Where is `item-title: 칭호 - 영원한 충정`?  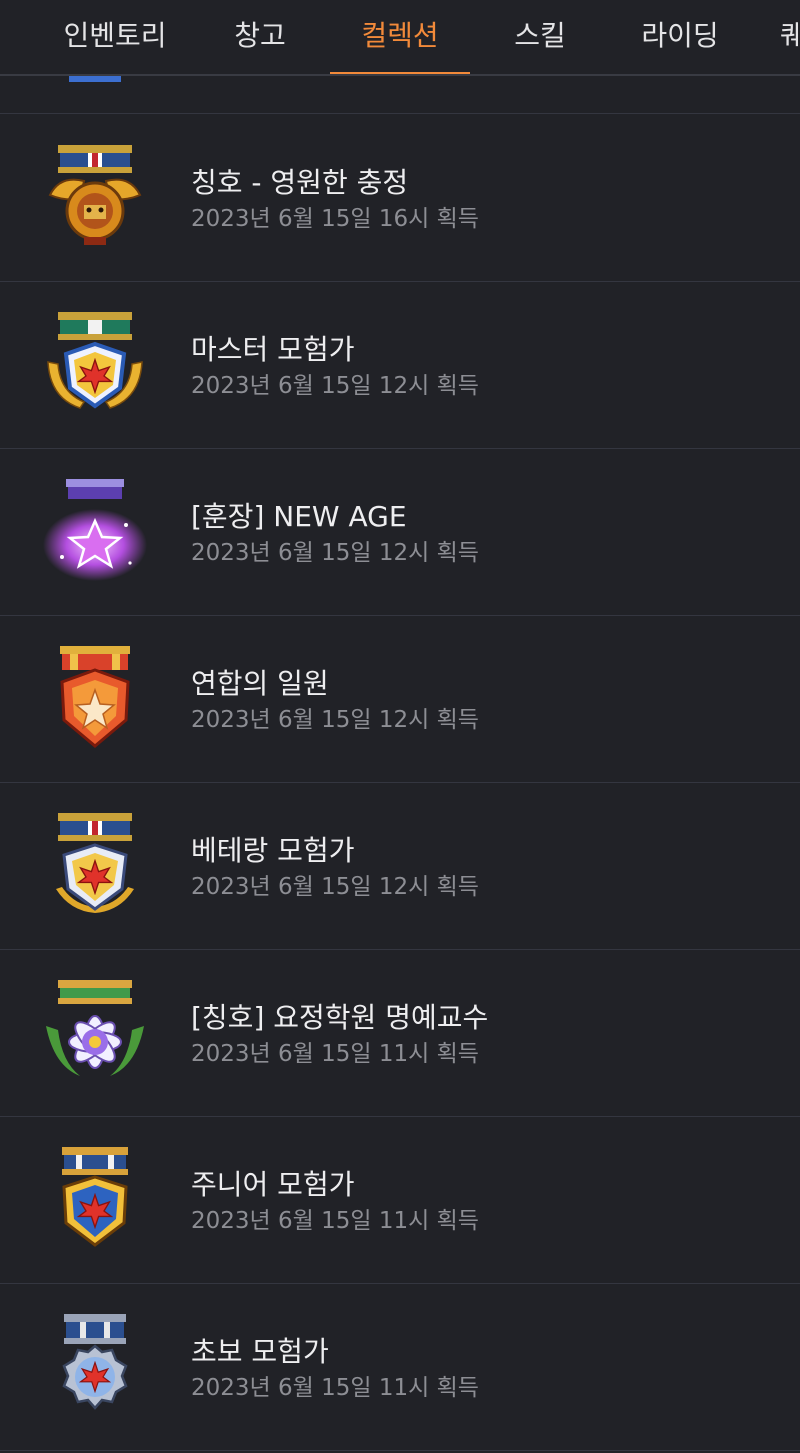 item-title: 칭호 - 영원한 충정 is located at coordinates (300, 182).